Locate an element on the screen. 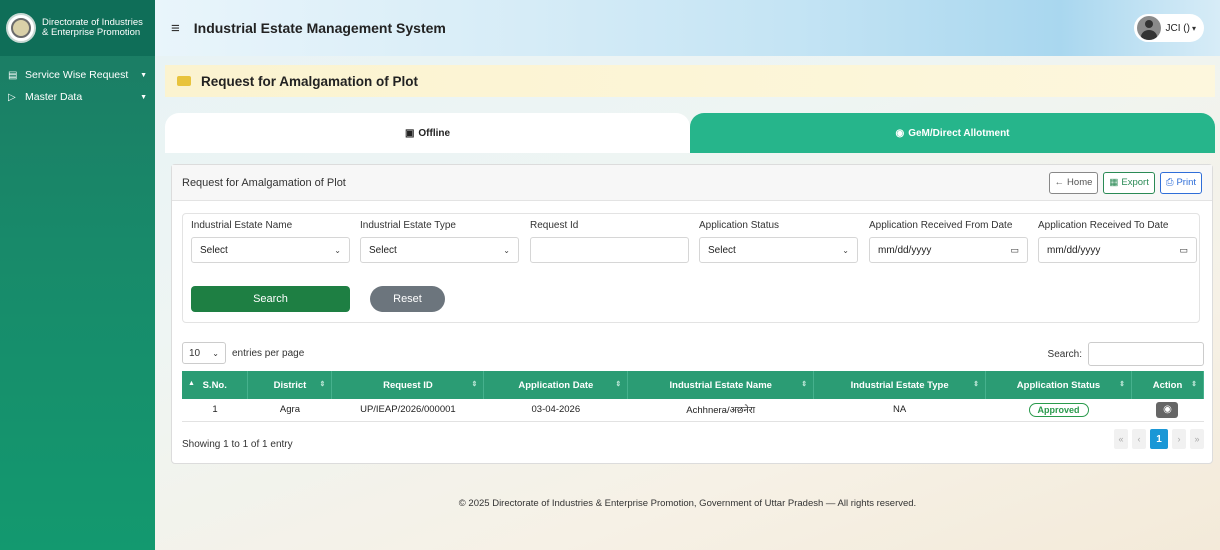 This screenshot has width=1220, height=550. column-header-status: Application Status ⇕ is located at coordinates (1058, 385).